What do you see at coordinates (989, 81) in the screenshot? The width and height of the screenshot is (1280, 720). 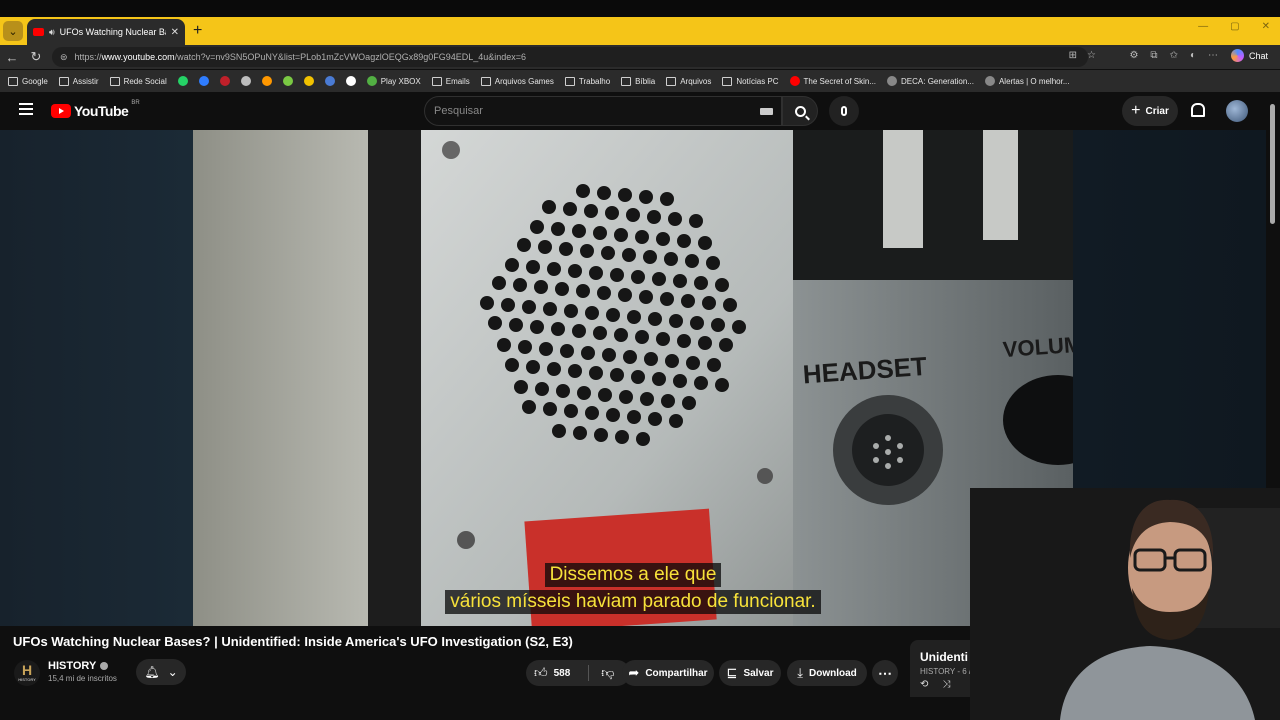 I see `alert-icon` at bounding box center [989, 81].